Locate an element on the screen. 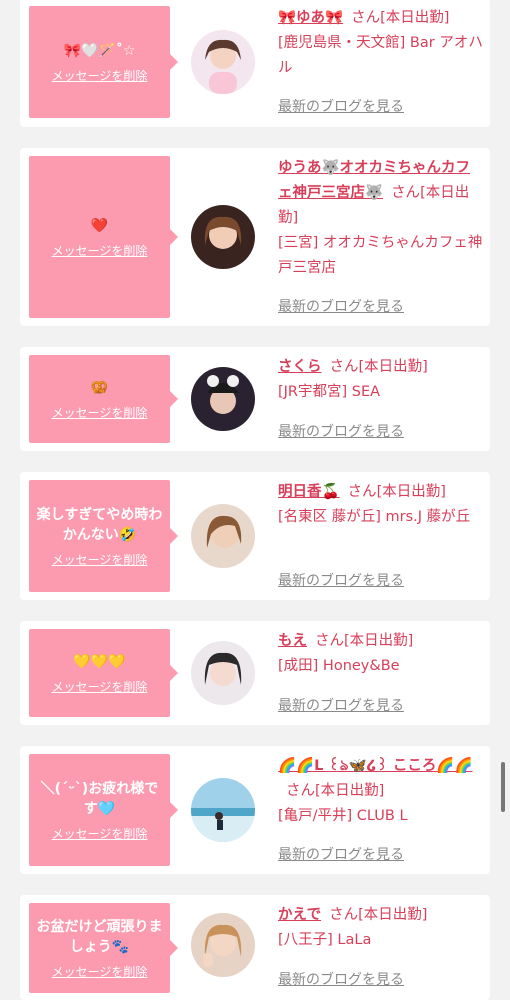 The height and width of the screenshot is (1000, 510). message-bubble: 🥨 メッセージを削除 is located at coordinates (103, 399).